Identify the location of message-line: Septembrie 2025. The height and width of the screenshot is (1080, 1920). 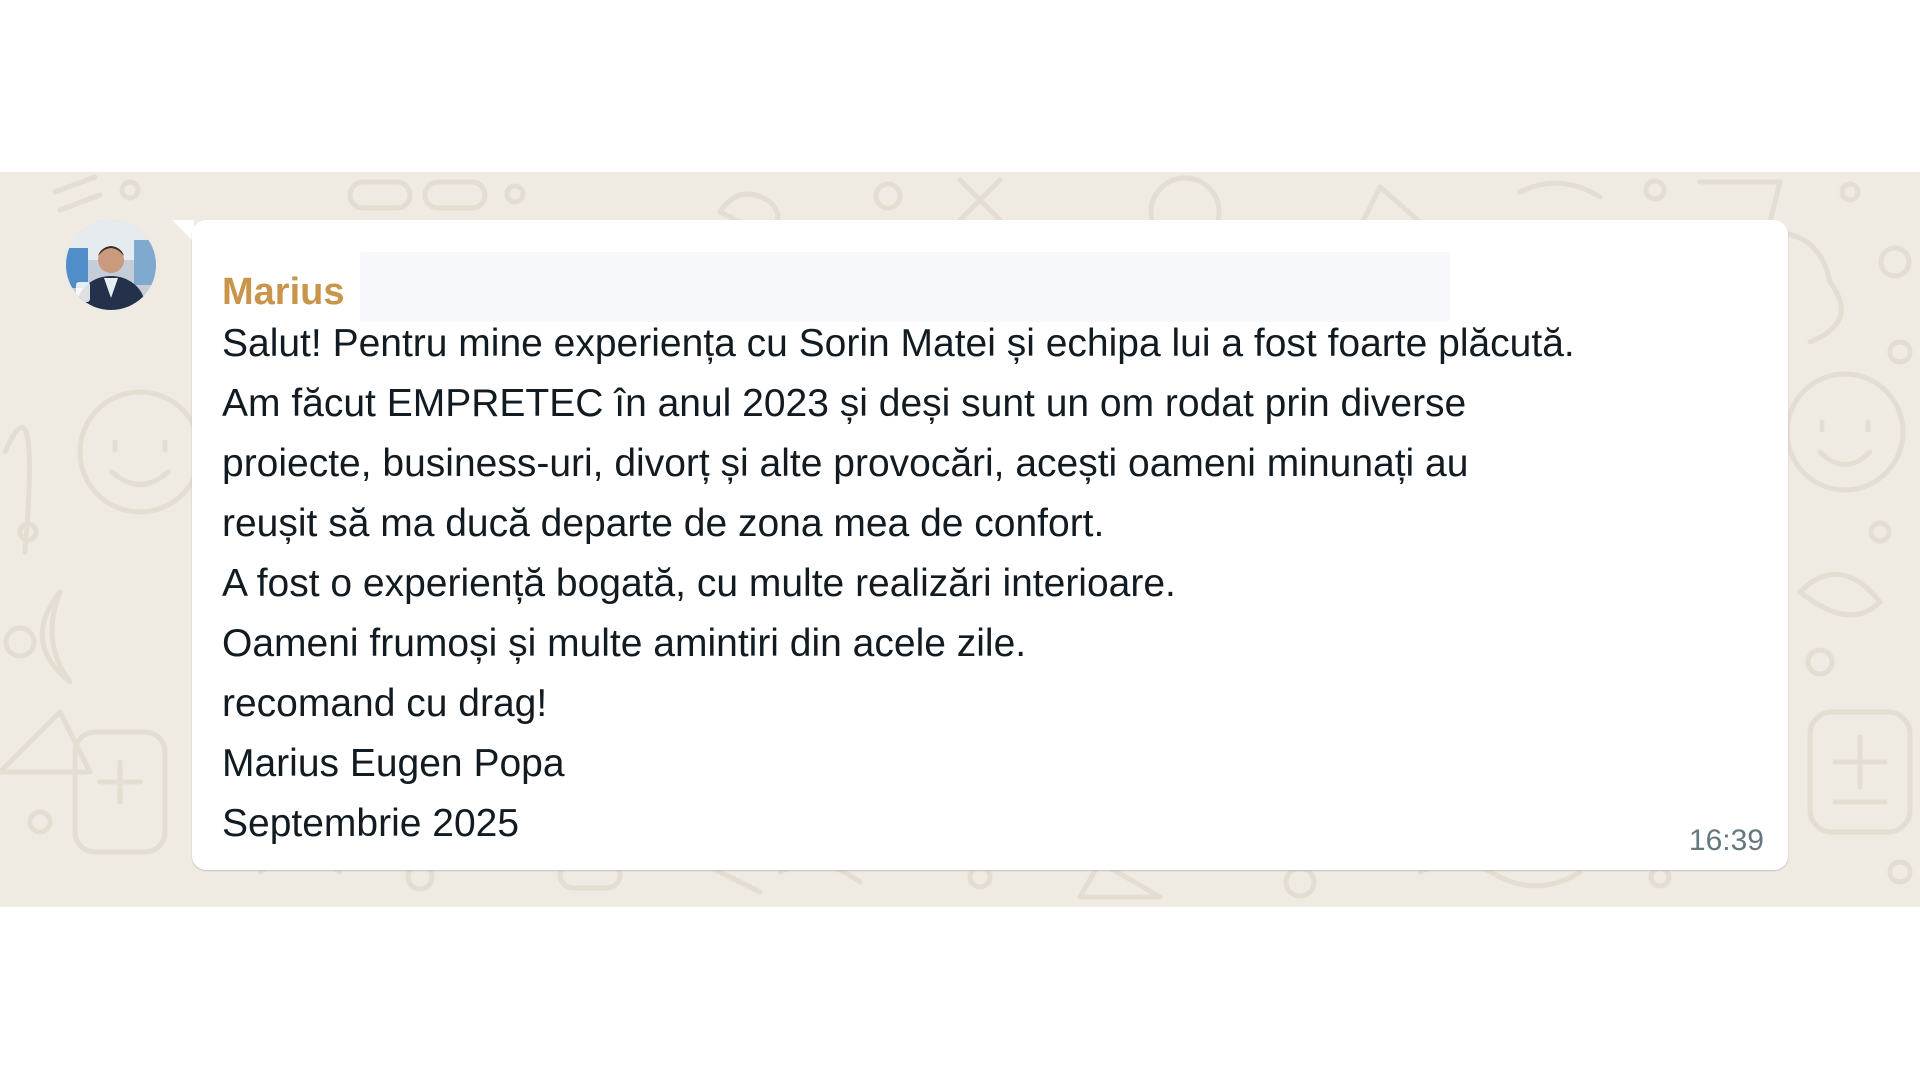
(371, 823).